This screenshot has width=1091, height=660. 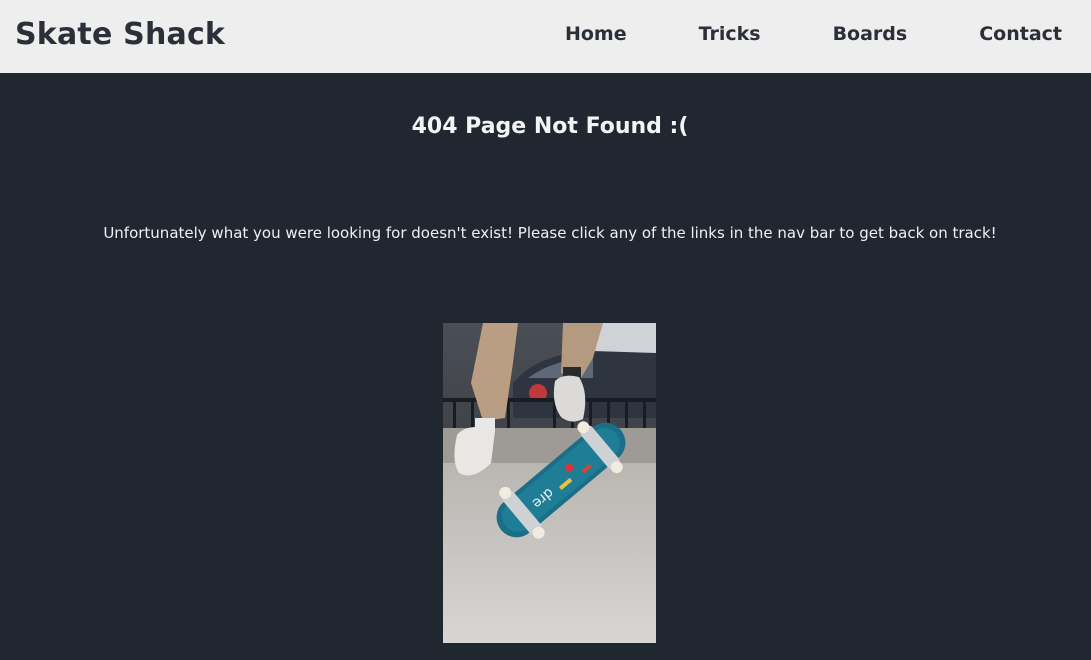 I want to click on nav-link-boards: Boards, so click(x=870, y=34).